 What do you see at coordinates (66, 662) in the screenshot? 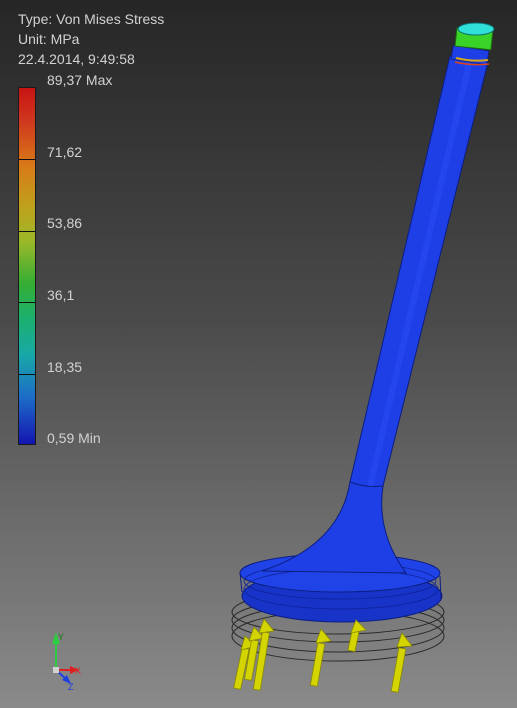
I see `view-triad: Y X Z` at bounding box center [66, 662].